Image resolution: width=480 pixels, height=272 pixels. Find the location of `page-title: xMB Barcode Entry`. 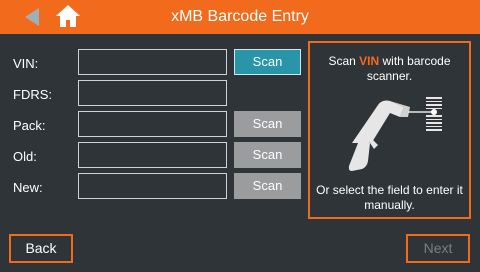

page-title: xMB Barcode Entry is located at coordinates (240, 16).